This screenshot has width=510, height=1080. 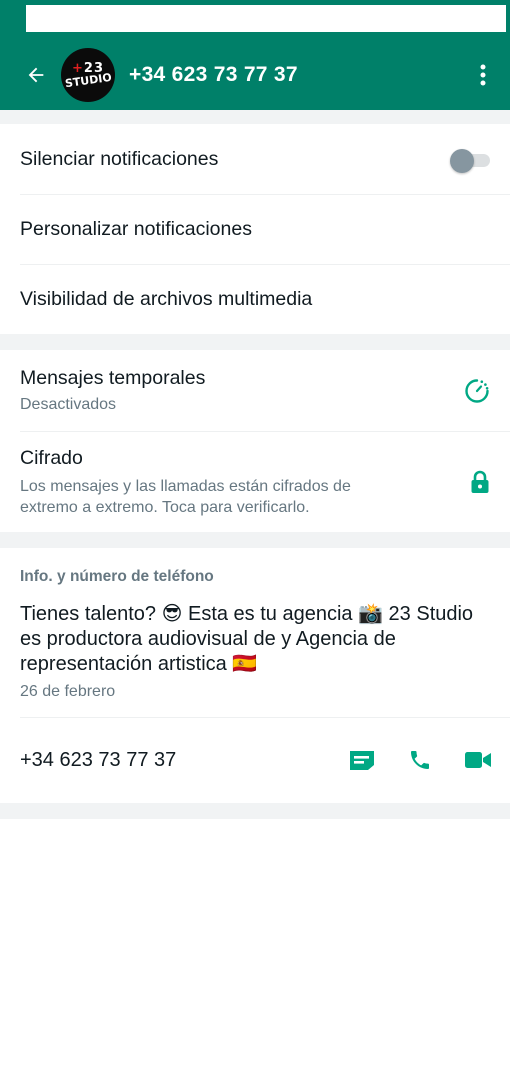 What do you see at coordinates (166, 299) in the screenshot?
I see `media-visibility-label: Visibilidad de archivos multimedia` at bounding box center [166, 299].